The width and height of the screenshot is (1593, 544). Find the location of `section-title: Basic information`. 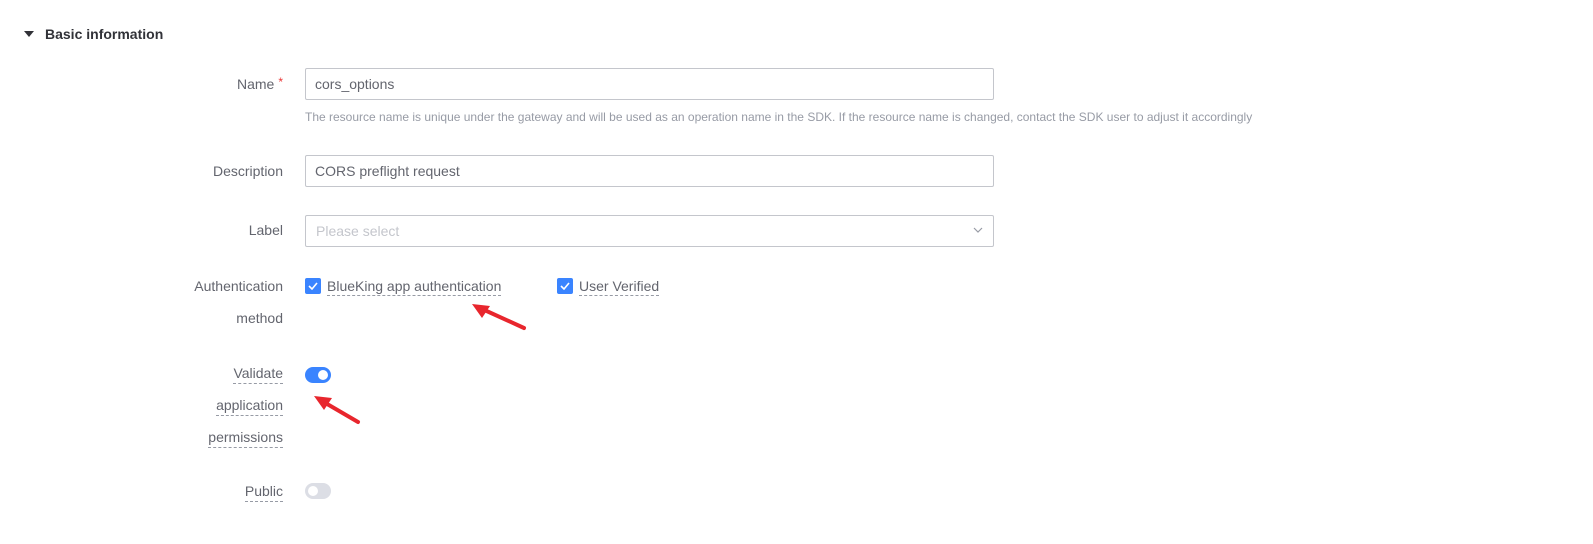

section-title: Basic information is located at coordinates (104, 34).